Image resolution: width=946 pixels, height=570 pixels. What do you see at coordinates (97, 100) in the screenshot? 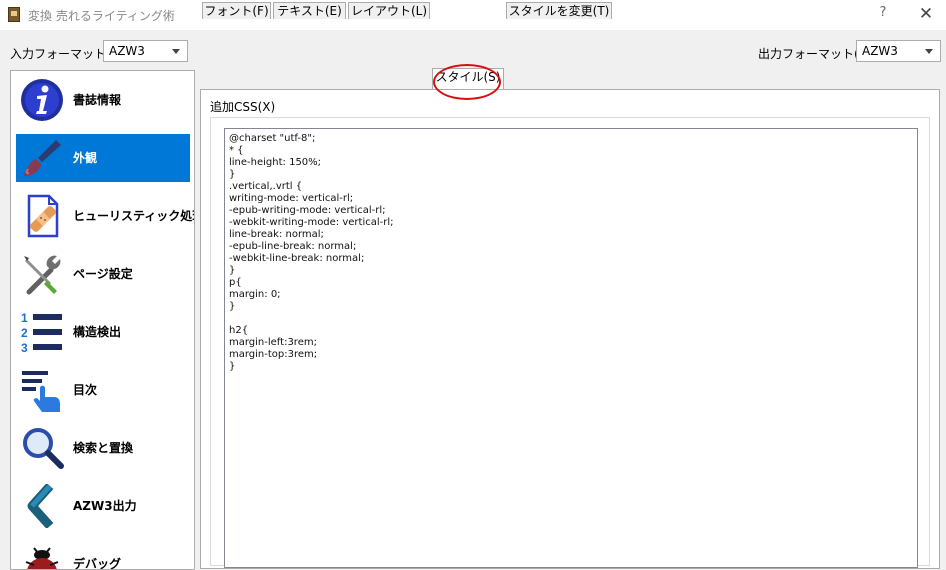
I see `sidebar-item-label: 書誌情報` at bounding box center [97, 100].